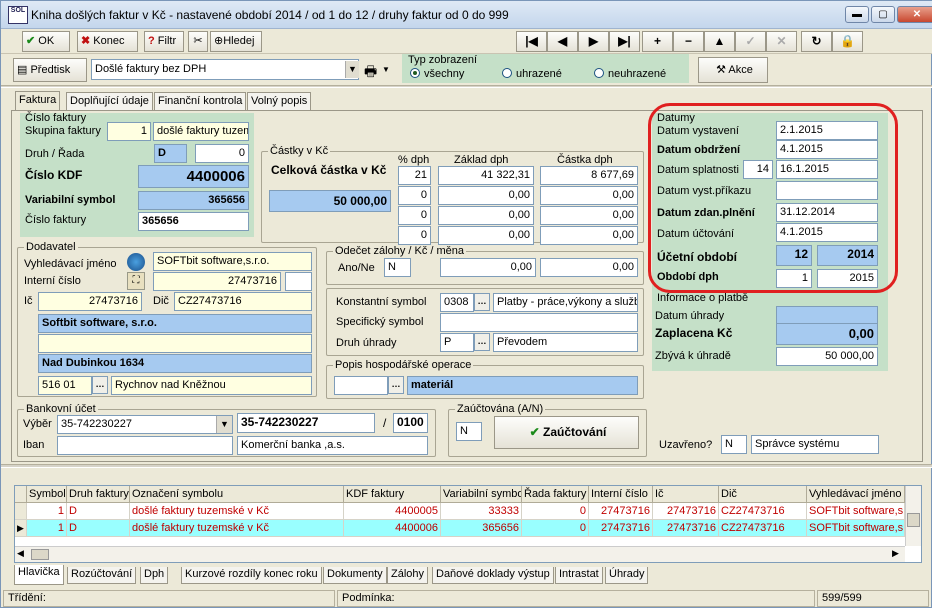 The height and width of the screenshot is (608, 932). Describe the element at coordinates (493, 575) in the screenshot. I see `tab-danove-doklady: Daňové doklady výstup` at that location.